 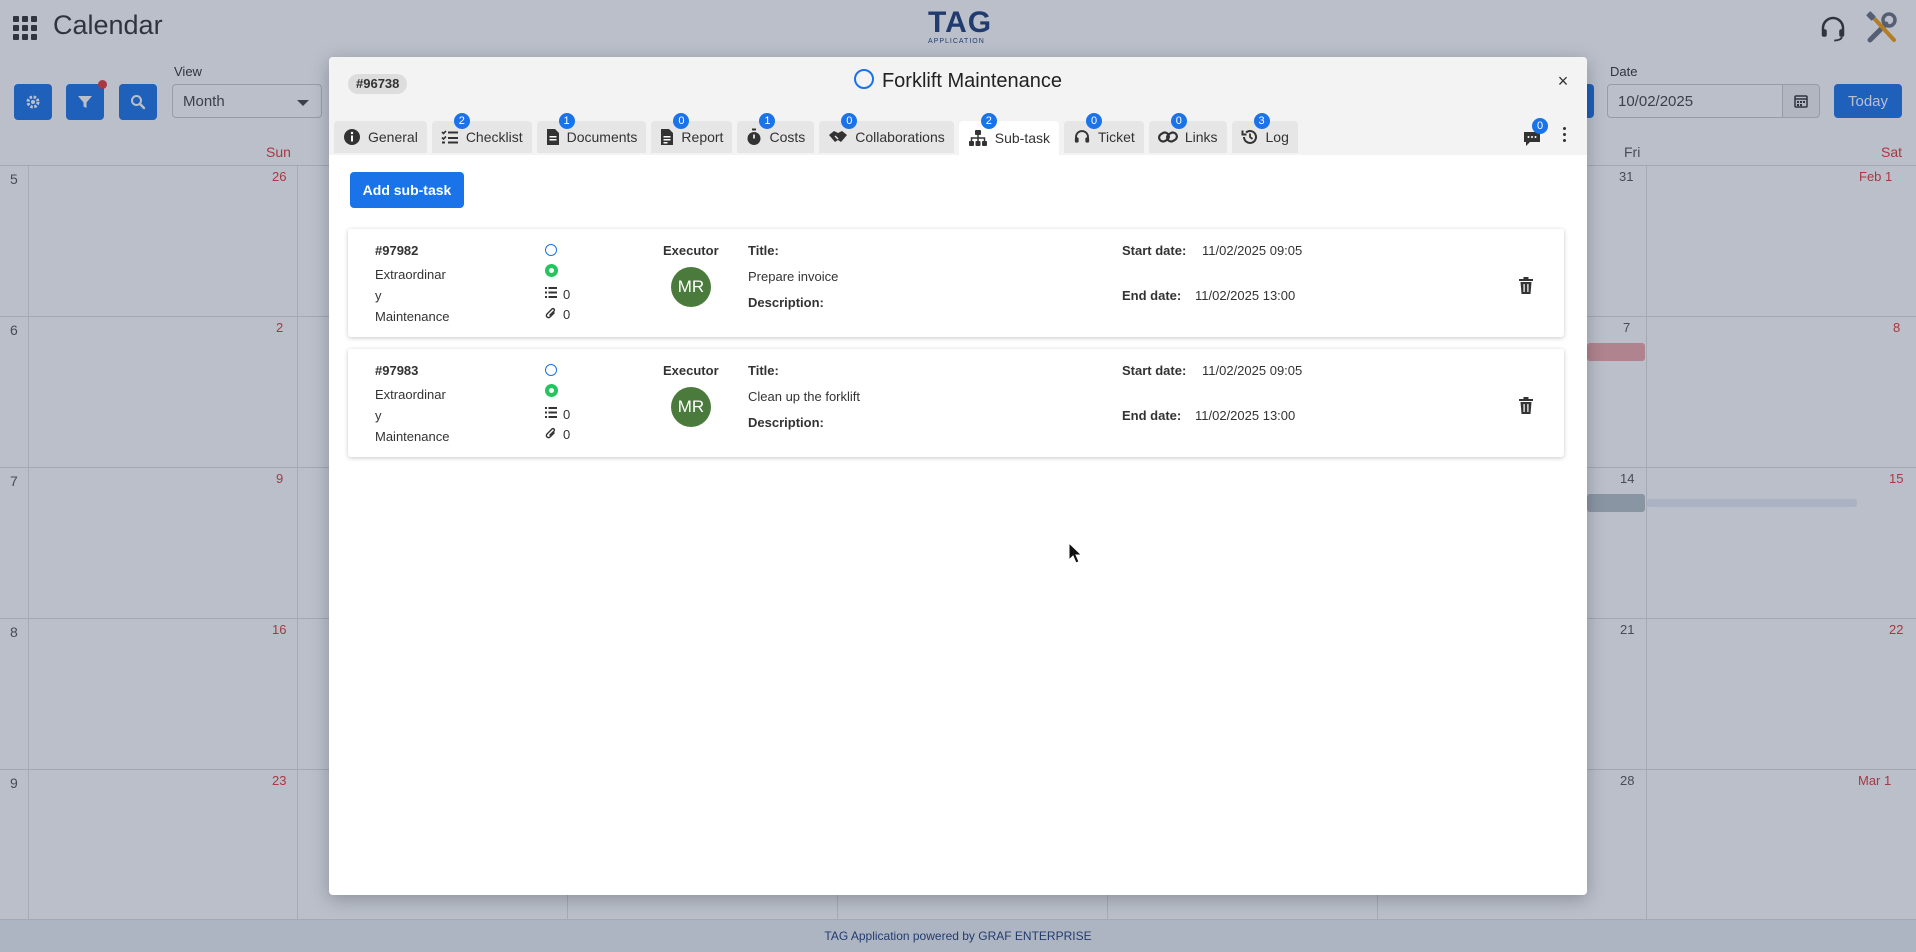 I want to click on sub-task-title: Clean up the forklift, so click(x=804, y=396).